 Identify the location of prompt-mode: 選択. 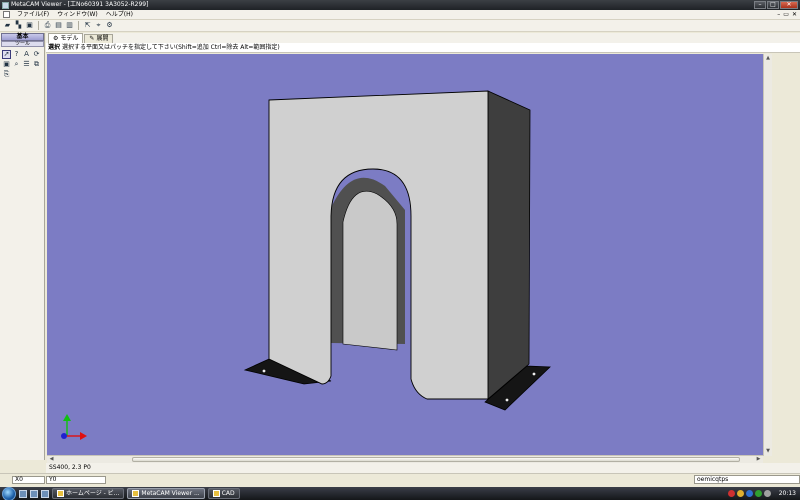
(54, 47).